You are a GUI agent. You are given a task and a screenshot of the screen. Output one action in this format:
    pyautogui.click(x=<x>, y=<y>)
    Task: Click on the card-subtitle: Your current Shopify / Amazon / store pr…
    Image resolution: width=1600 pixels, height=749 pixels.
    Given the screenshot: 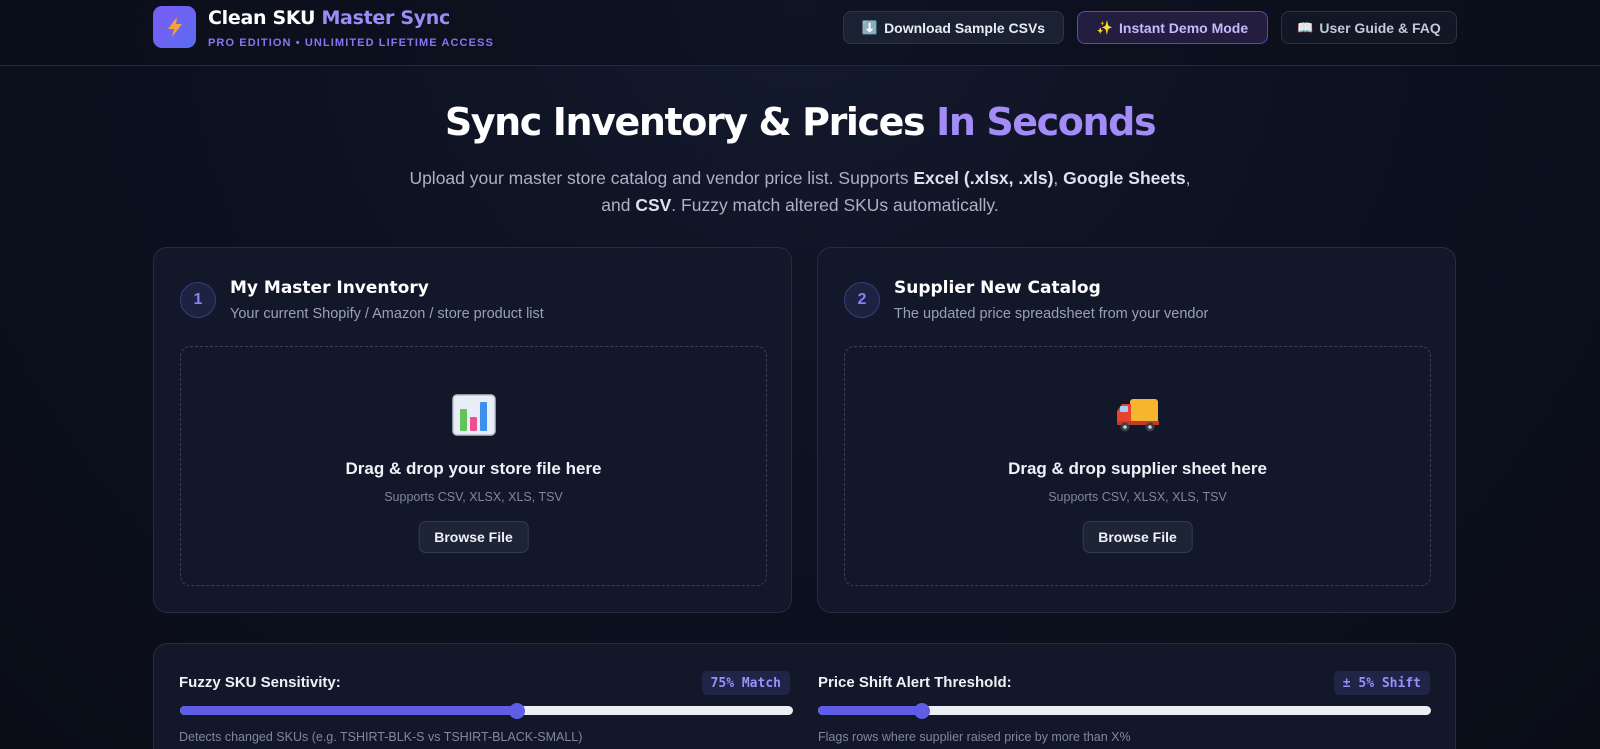 What is the action you would take?
    pyautogui.click(x=387, y=314)
    